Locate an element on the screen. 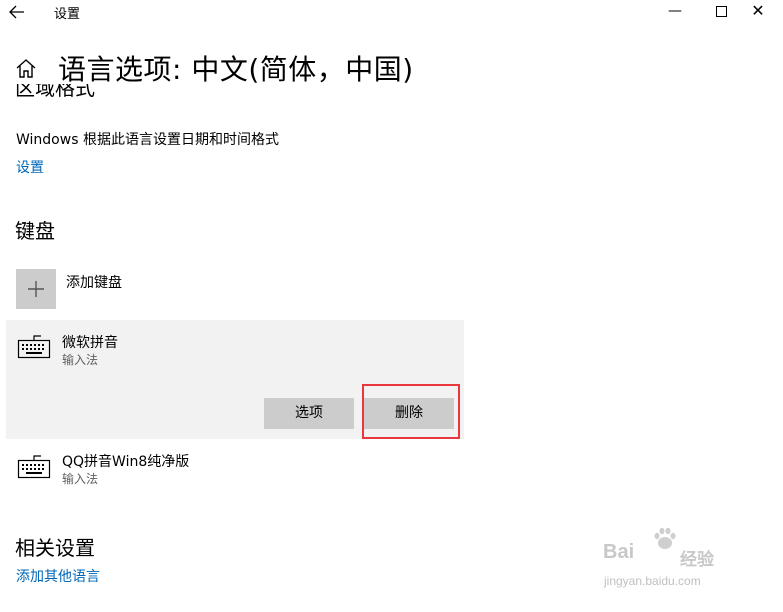 The height and width of the screenshot is (612, 783). app-title: 设置 is located at coordinates (67, 14).